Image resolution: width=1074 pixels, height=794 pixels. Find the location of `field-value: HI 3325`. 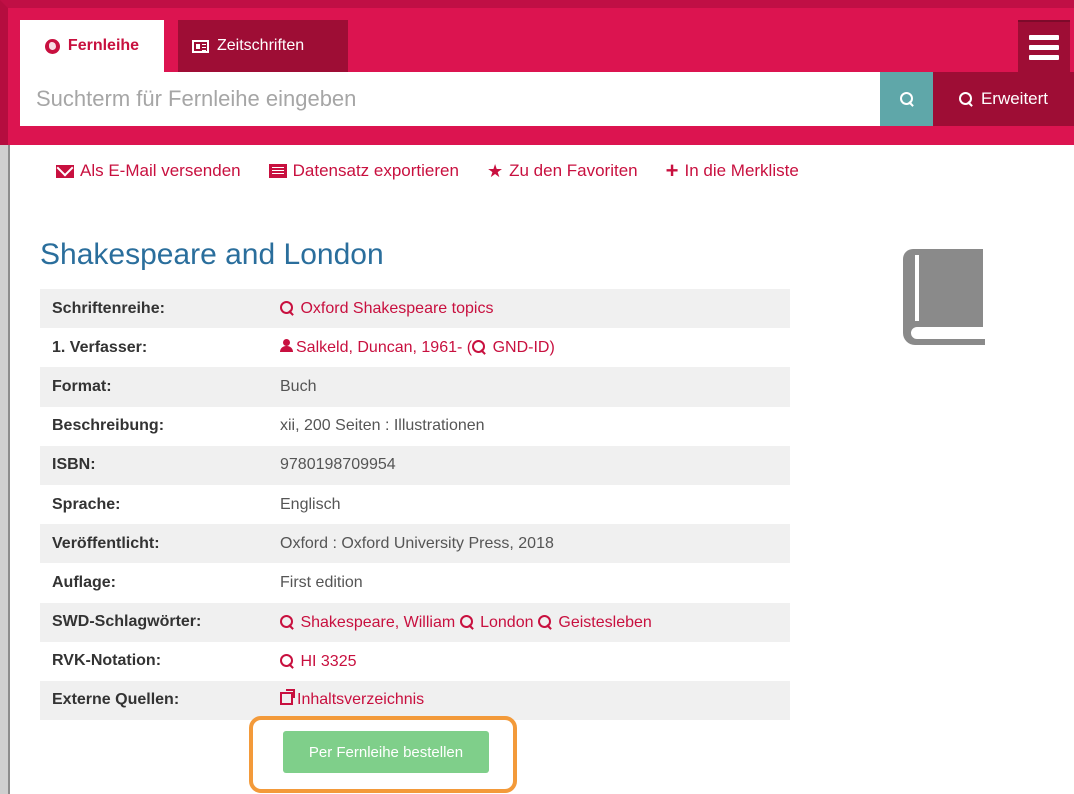

field-value: HI 3325 is located at coordinates (535, 661).